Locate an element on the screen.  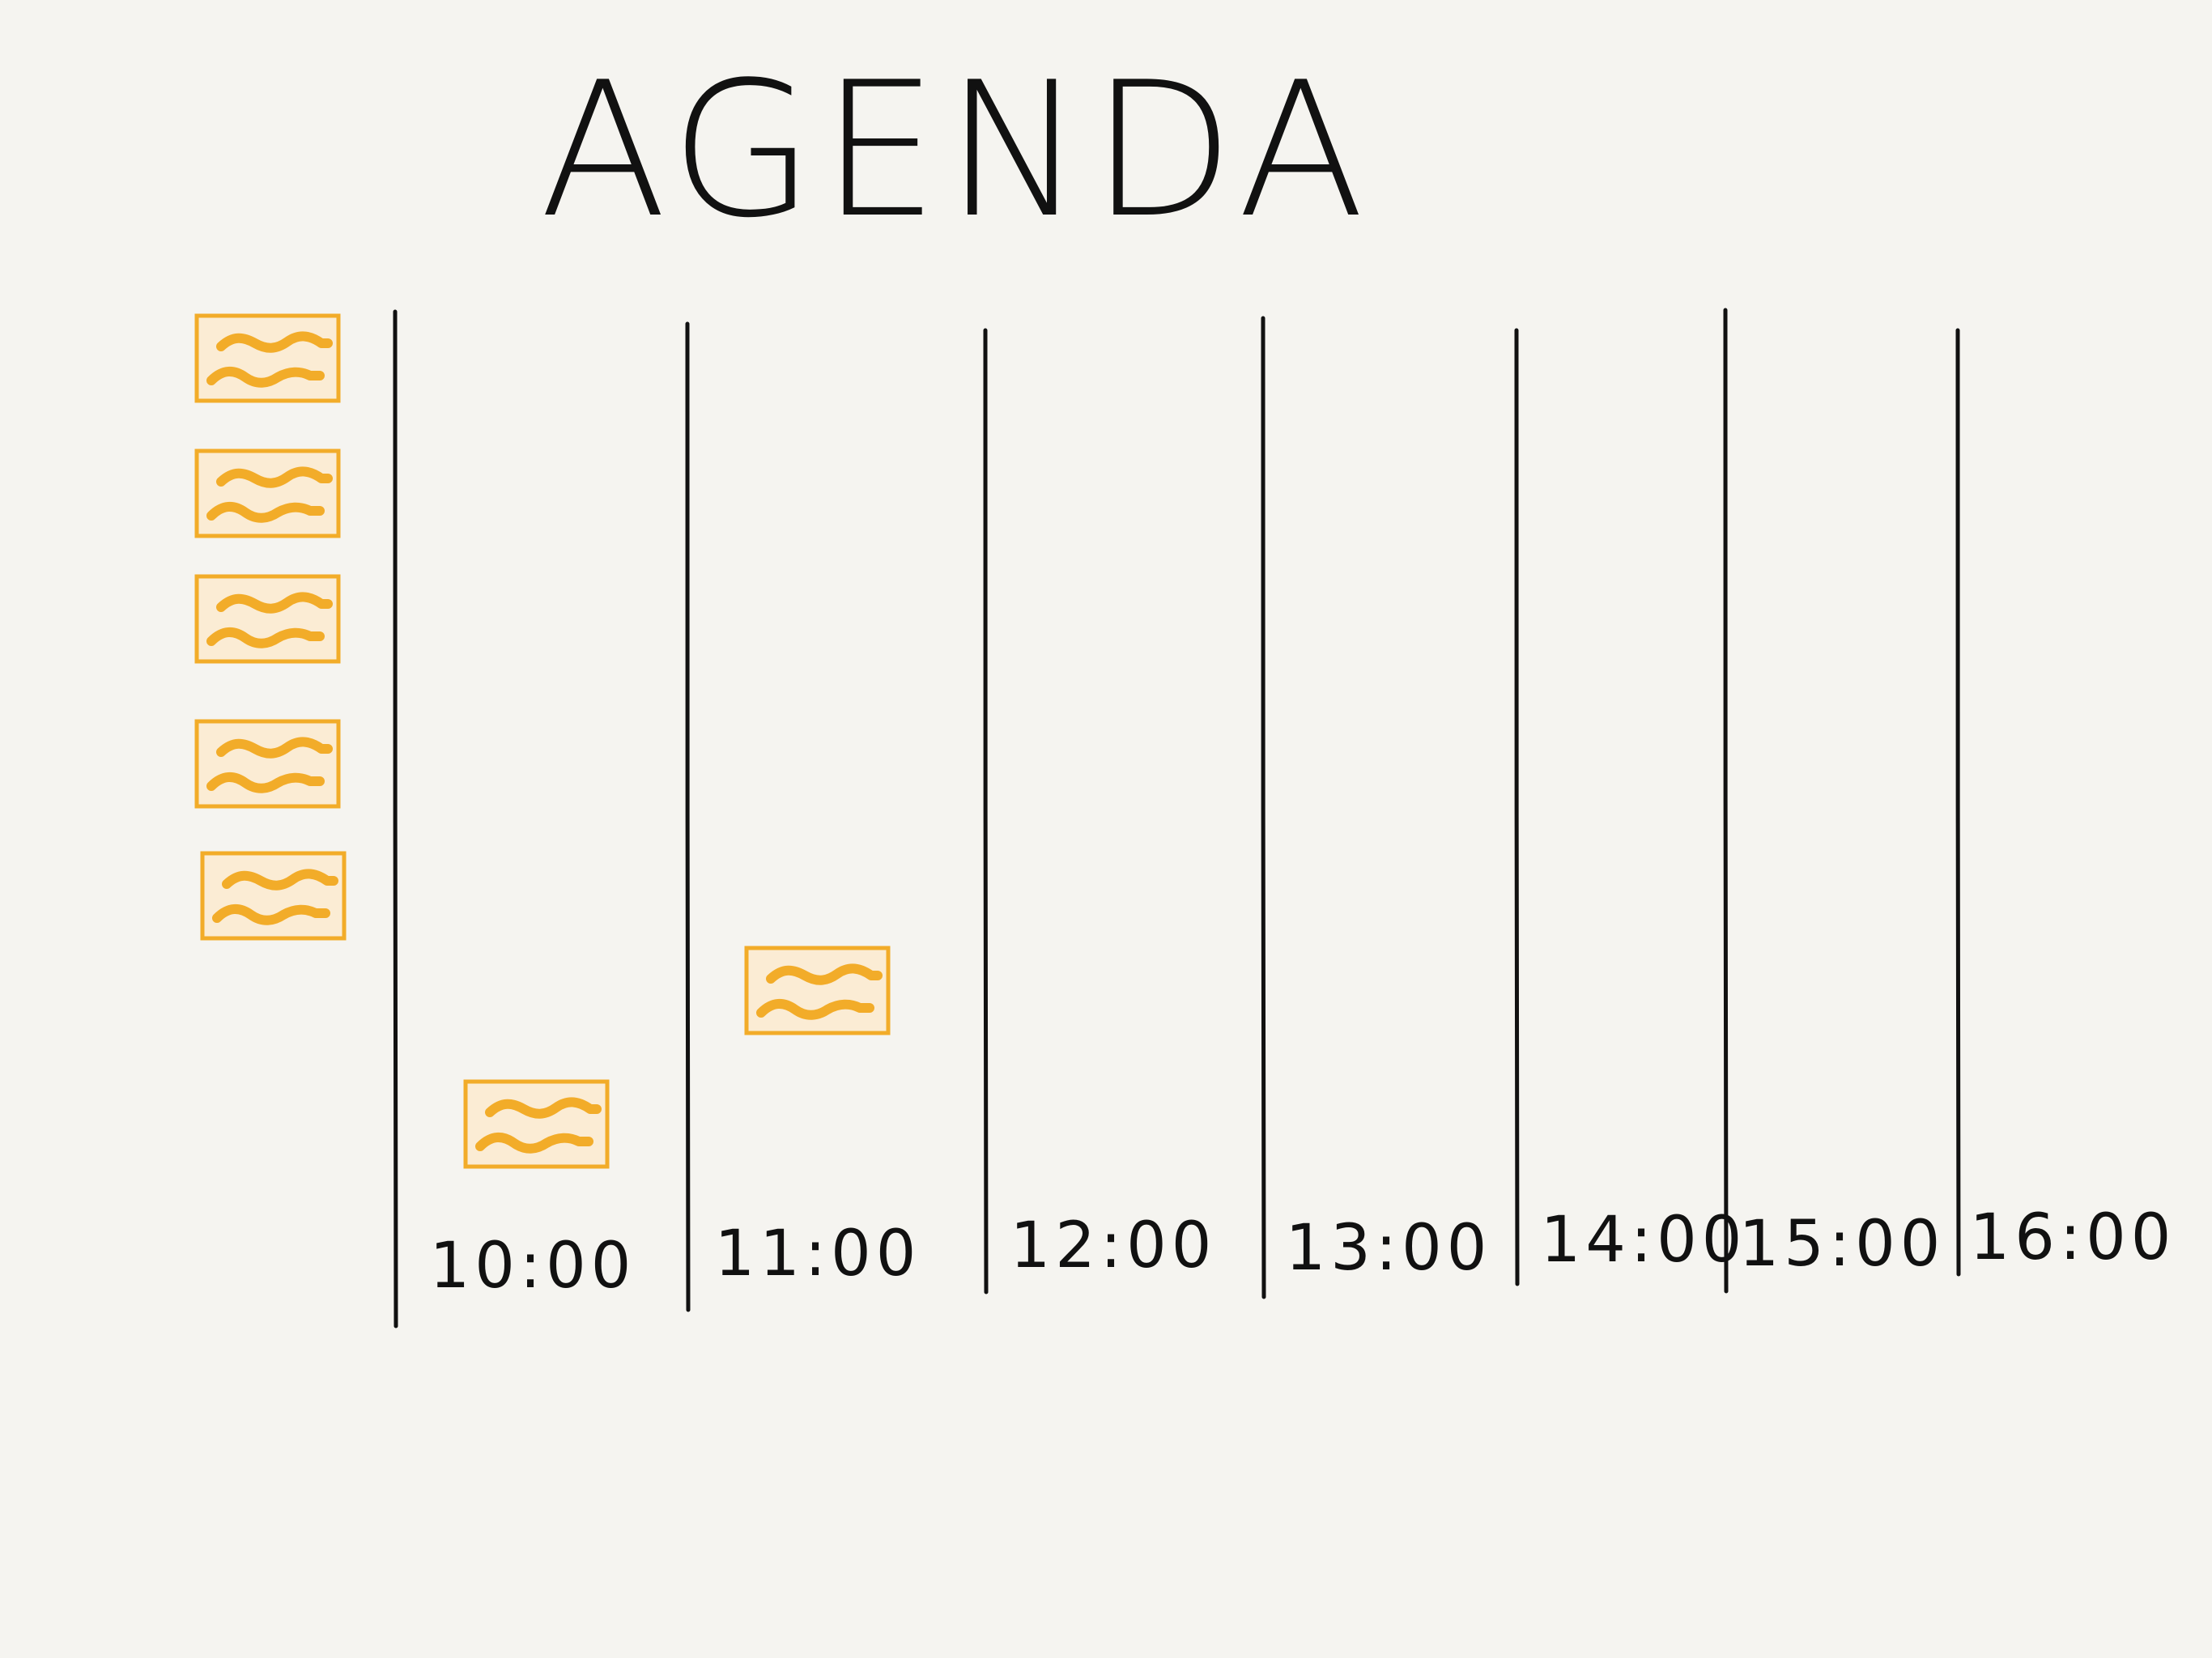
time-label: 11:00 is located at coordinates (818, 1254).